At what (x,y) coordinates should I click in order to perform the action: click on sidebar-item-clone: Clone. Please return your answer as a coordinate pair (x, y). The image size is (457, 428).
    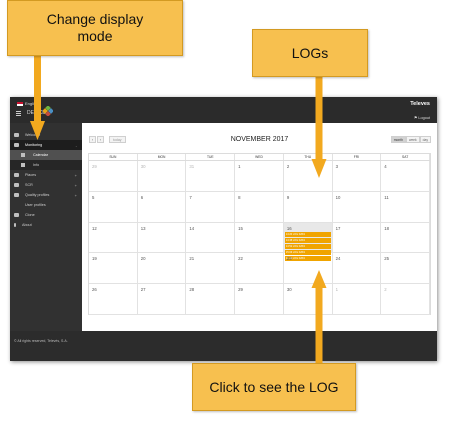
    Looking at the image, I should click on (46, 215).